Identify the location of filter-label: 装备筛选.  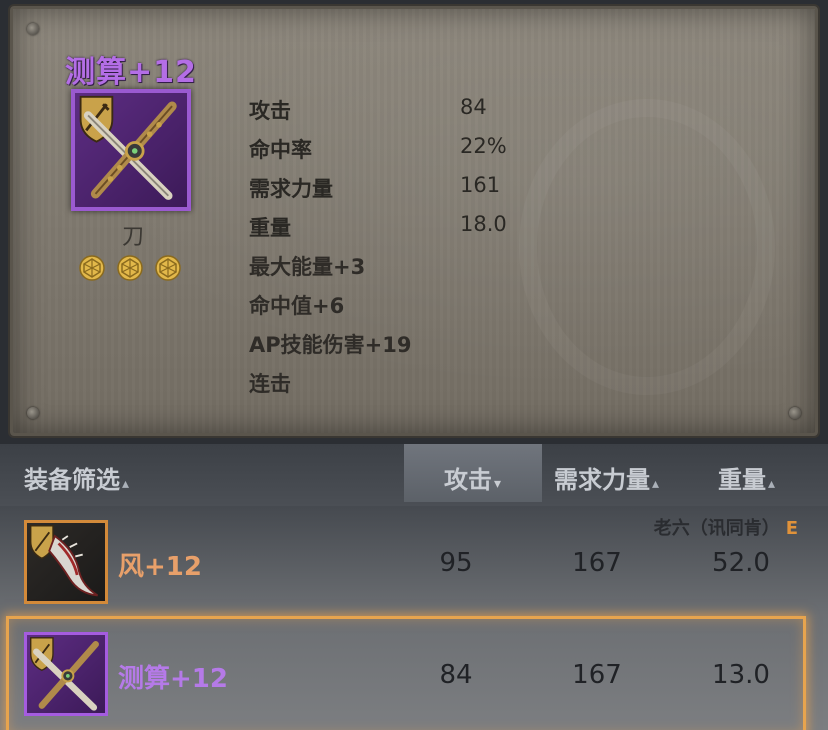
(72, 480).